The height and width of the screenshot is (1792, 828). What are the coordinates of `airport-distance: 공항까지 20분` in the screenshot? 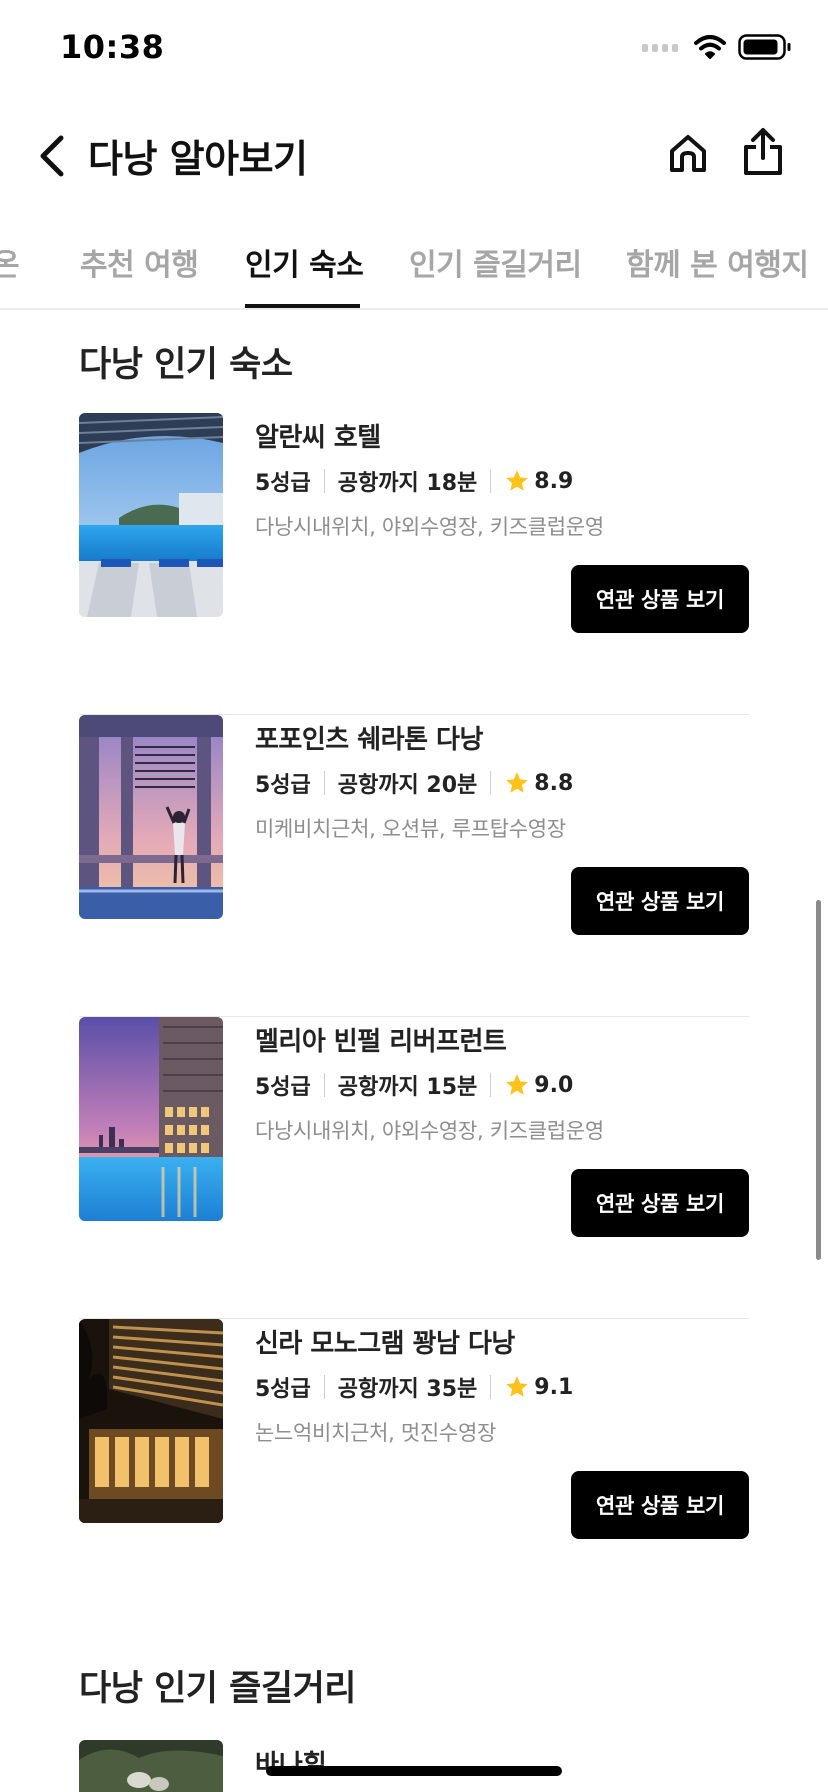 It's located at (407, 785).